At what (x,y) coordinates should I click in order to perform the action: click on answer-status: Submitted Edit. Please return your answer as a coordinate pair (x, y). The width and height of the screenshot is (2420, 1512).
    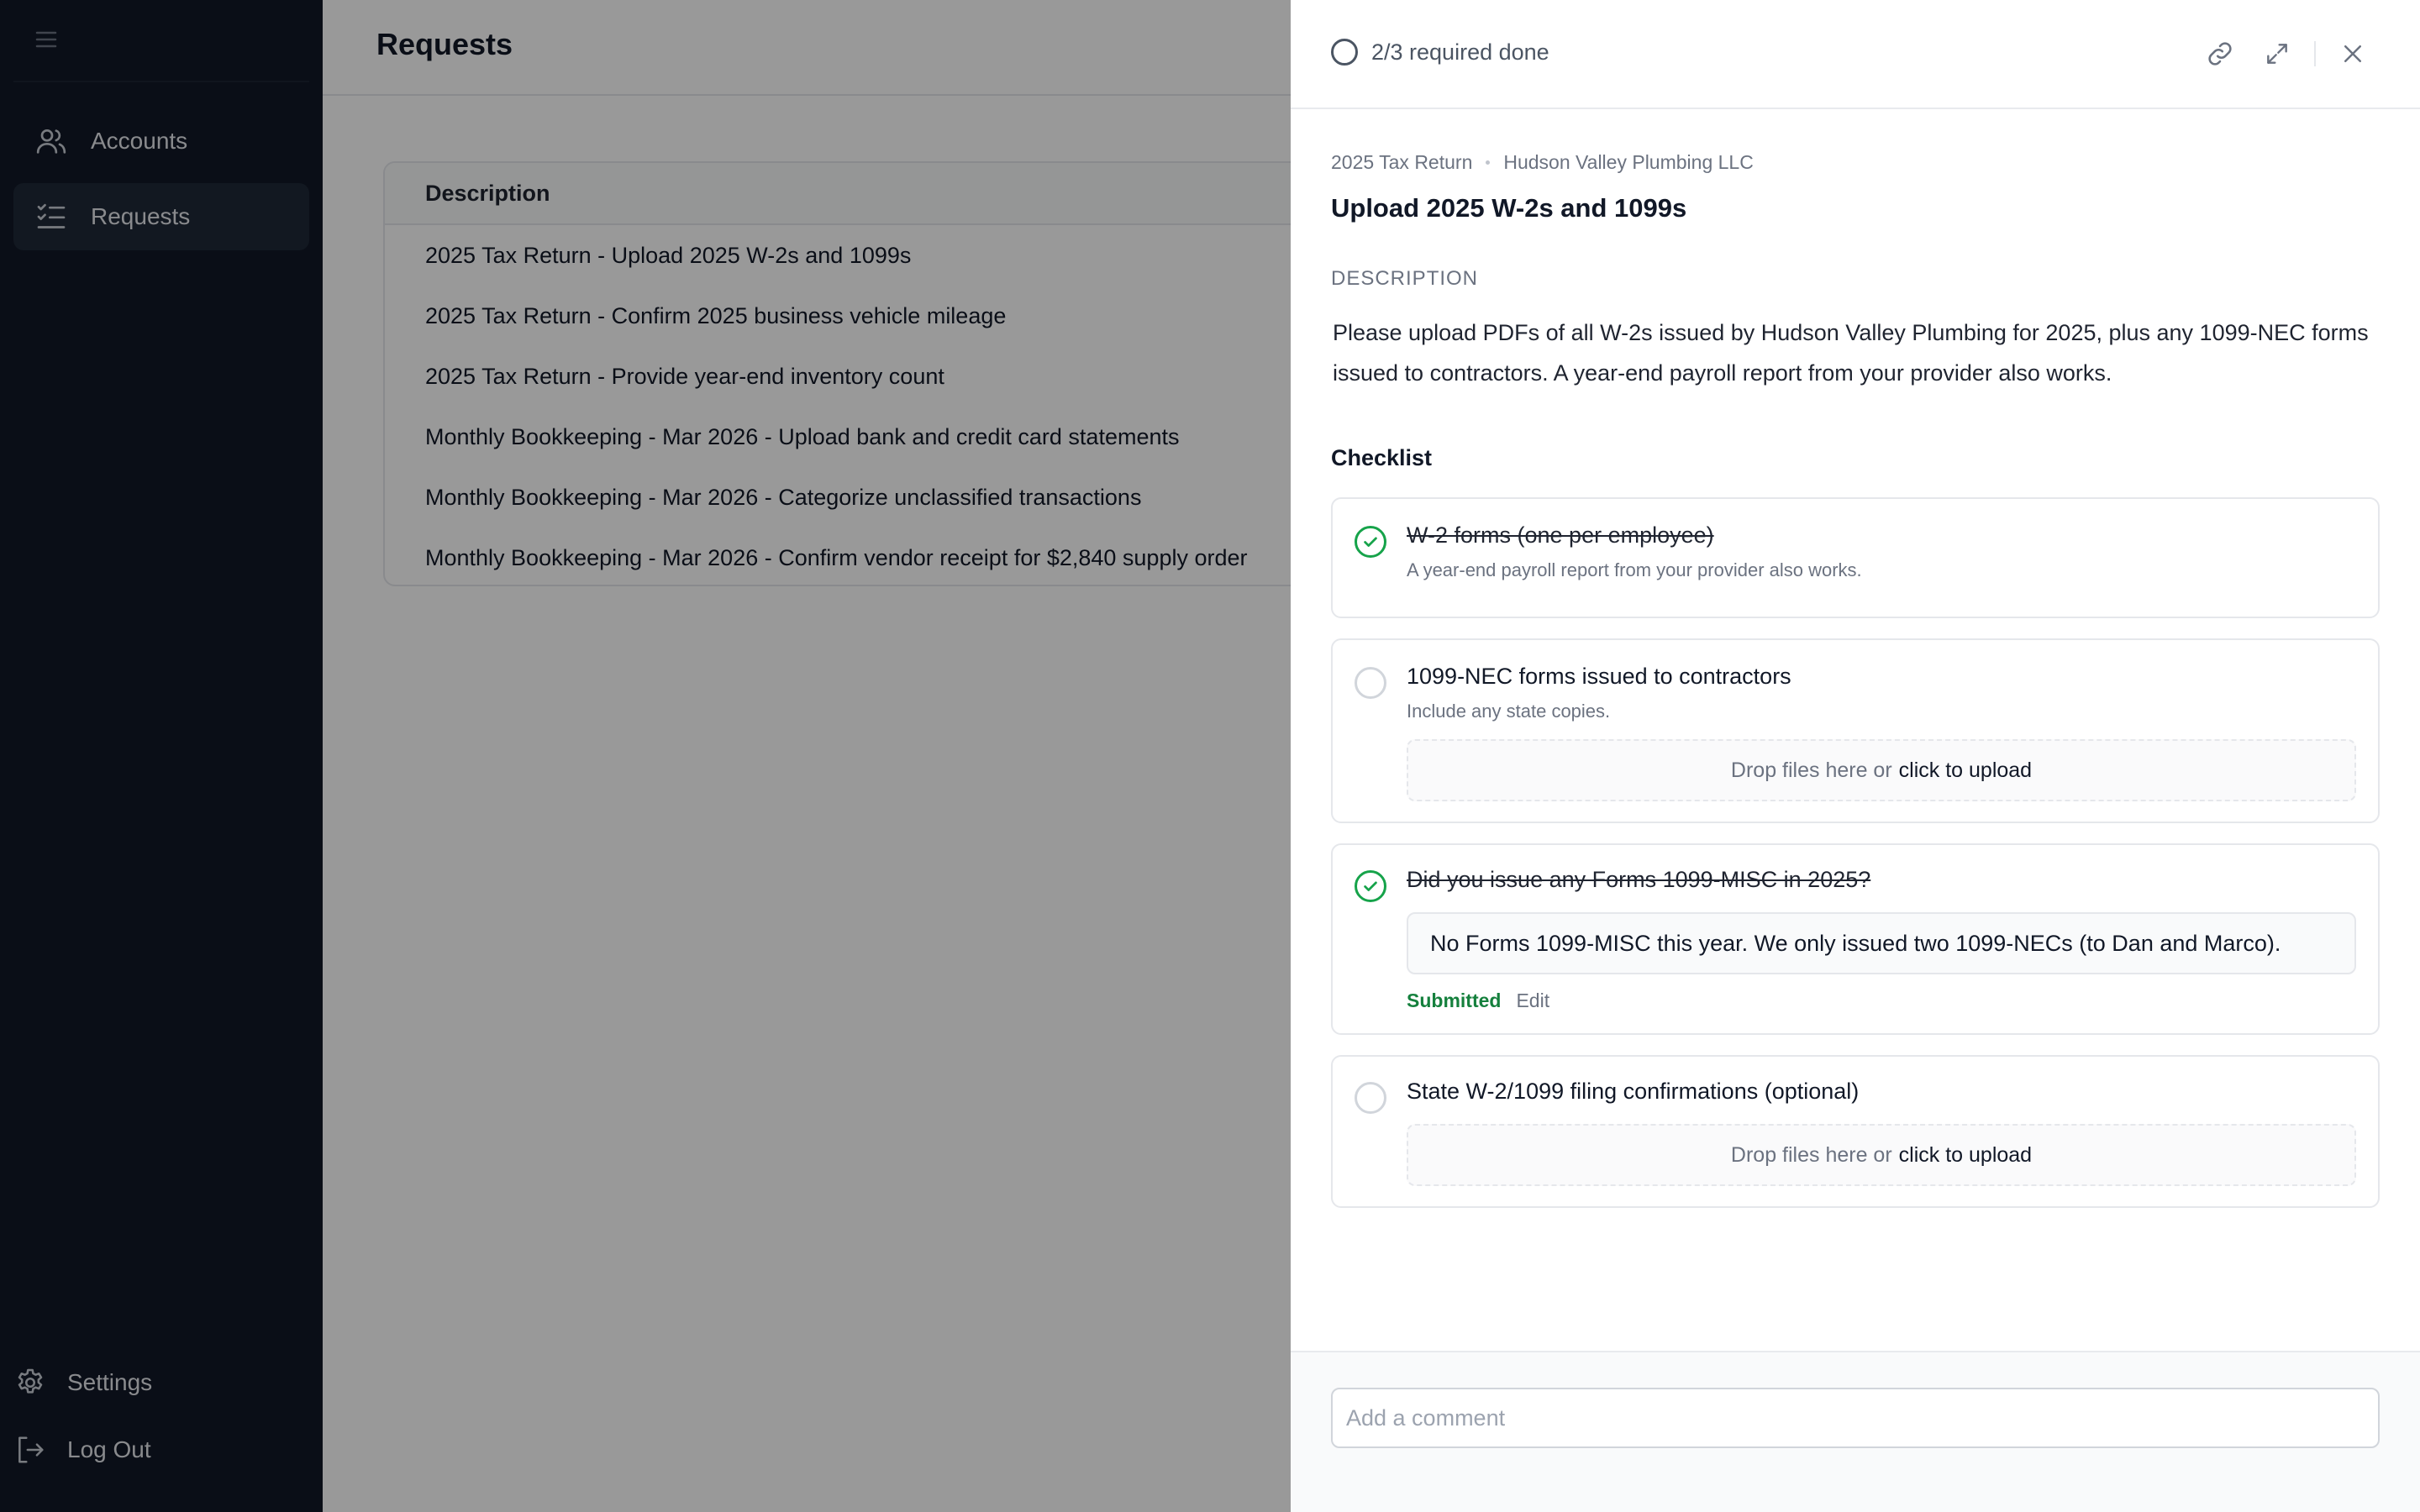
    Looking at the image, I should click on (1478, 1001).